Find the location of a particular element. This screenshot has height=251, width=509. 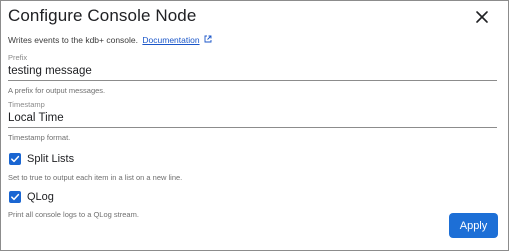

external-link-icon is located at coordinates (208, 39).